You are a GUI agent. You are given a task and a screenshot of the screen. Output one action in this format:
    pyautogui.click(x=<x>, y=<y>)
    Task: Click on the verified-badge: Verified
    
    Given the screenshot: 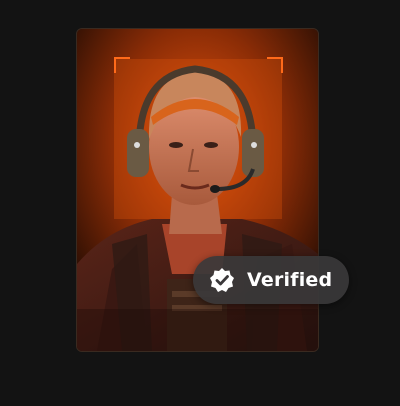 What is the action you would take?
    pyautogui.click(x=271, y=280)
    